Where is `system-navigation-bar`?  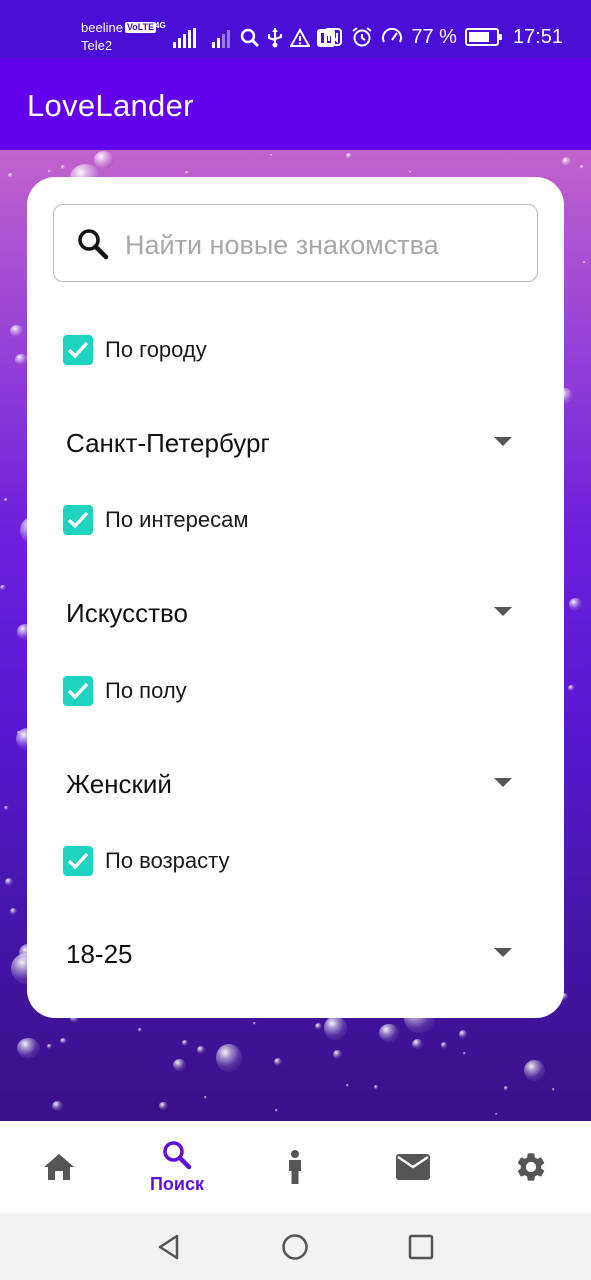 system-navigation-bar is located at coordinates (295, 1246).